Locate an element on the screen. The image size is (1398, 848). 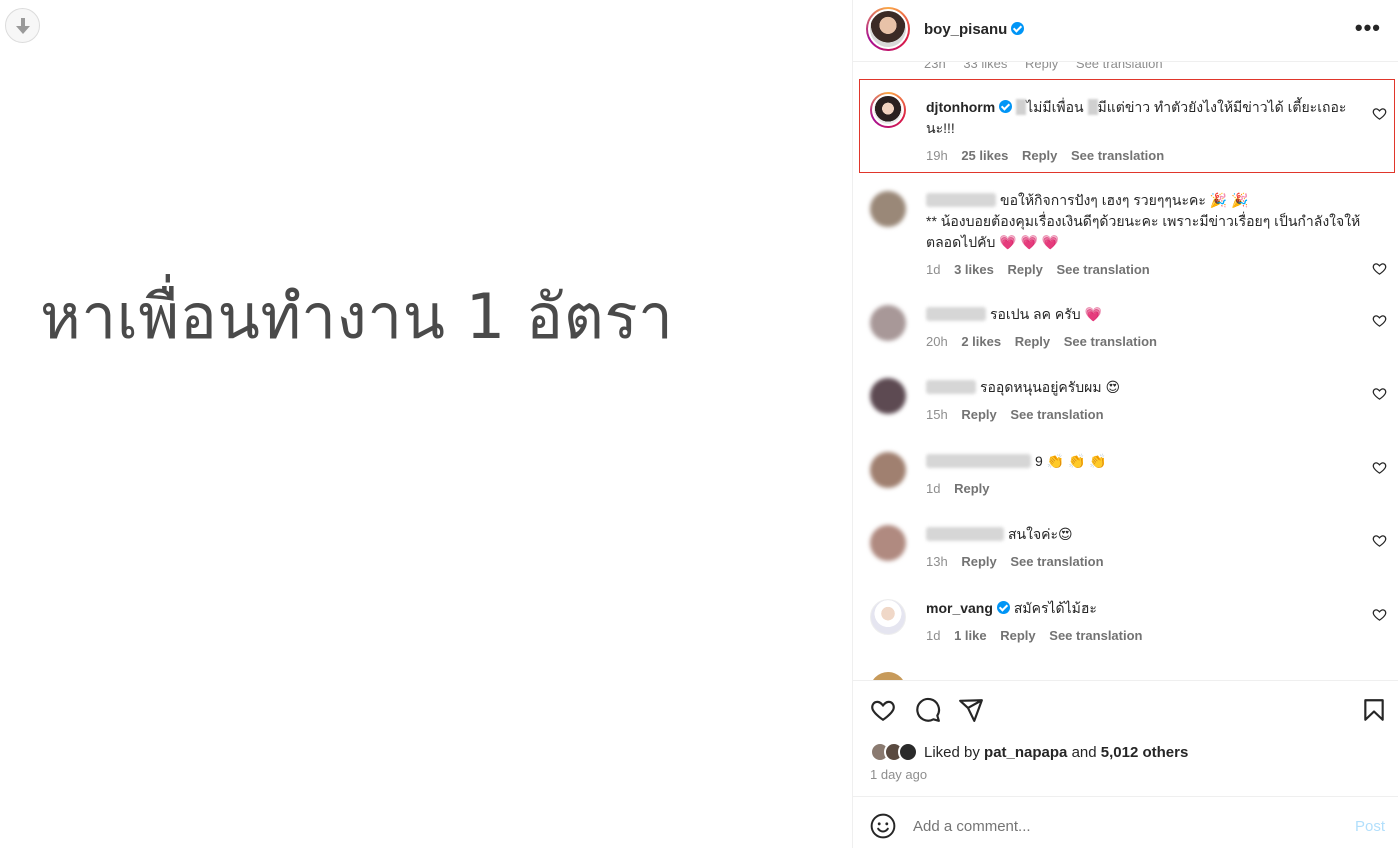
likes-count: 5,012 others is located at coordinates (1145, 752).